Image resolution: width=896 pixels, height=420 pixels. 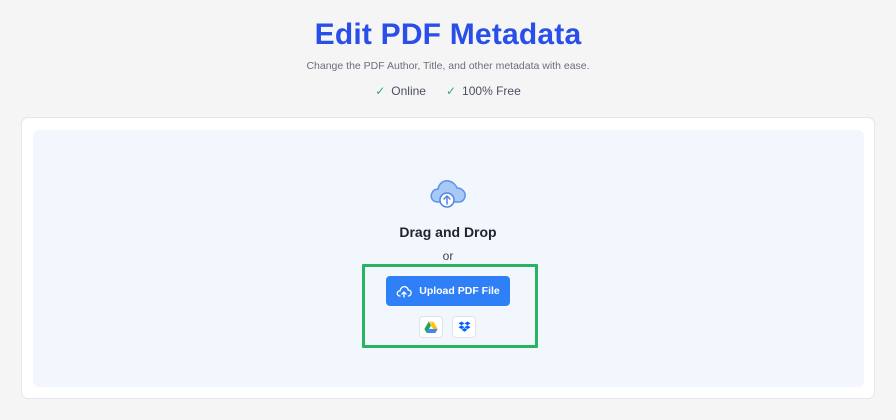 I want to click on drag-drop-title: Drag and Drop, so click(x=448, y=232).